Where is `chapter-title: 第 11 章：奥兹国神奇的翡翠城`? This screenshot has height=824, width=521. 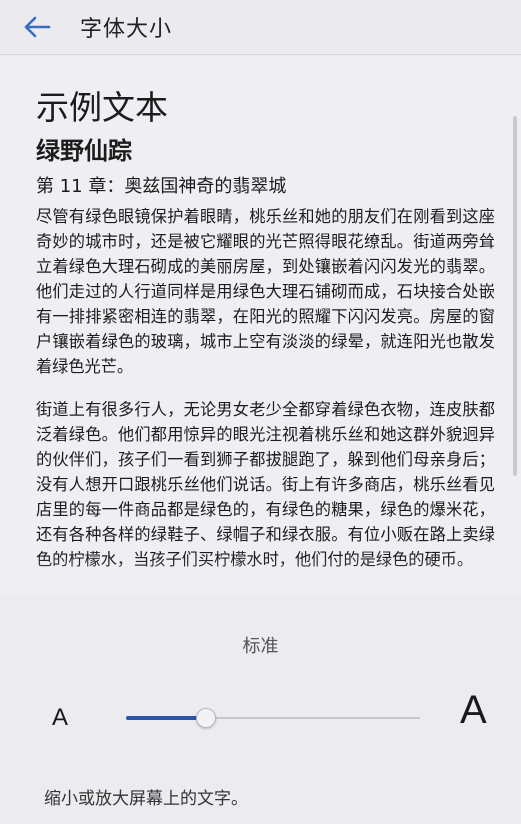
chapter-title: 第 11 章：奥兹国神奇的翡翠城 is located at coordinates (161, 186).